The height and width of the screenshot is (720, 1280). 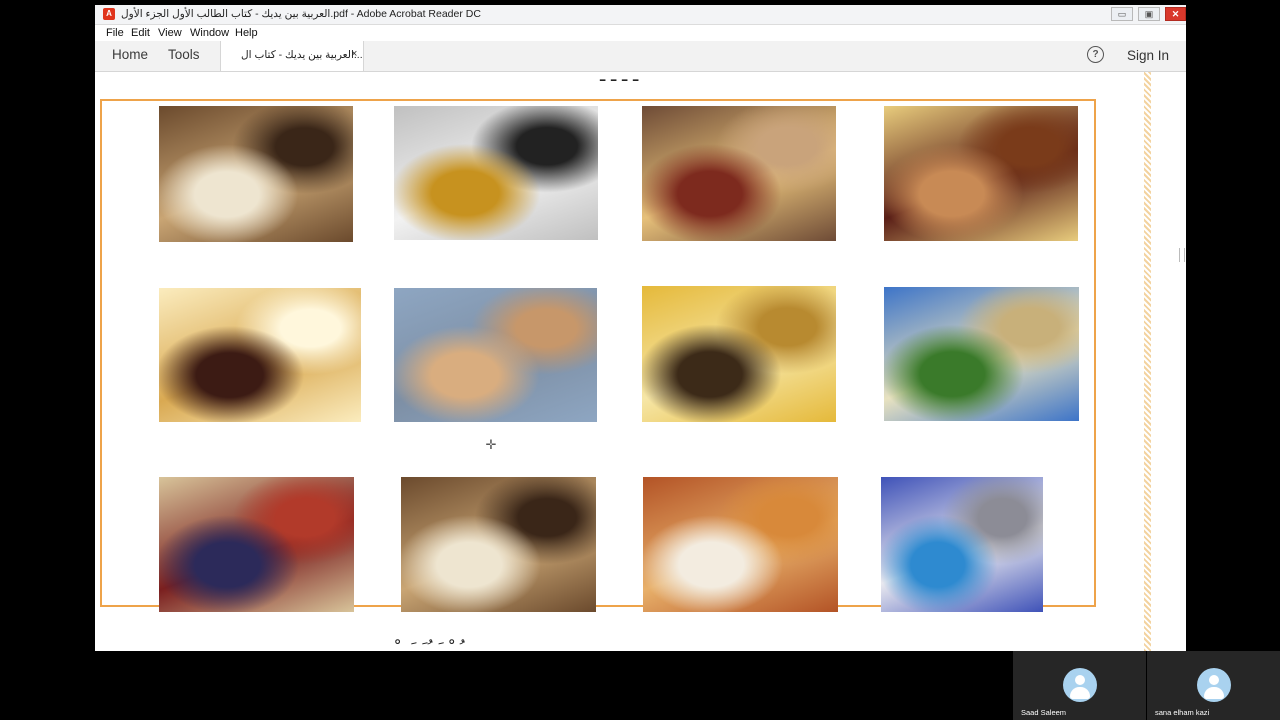 I want to click on tools-tab: Tools, so click(x=184, y=54).